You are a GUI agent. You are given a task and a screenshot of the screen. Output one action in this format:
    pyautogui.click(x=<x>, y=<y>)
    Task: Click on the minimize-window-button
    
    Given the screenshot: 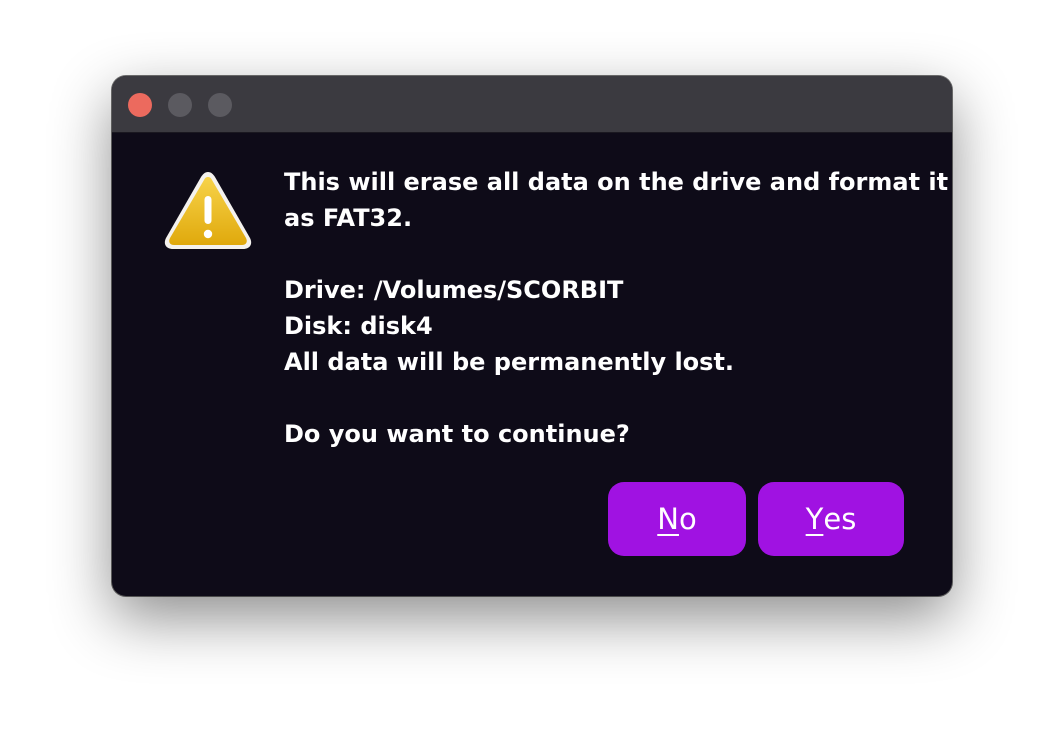 What is the action you would take?
    pyautogui.click(x=180, y=105)
    